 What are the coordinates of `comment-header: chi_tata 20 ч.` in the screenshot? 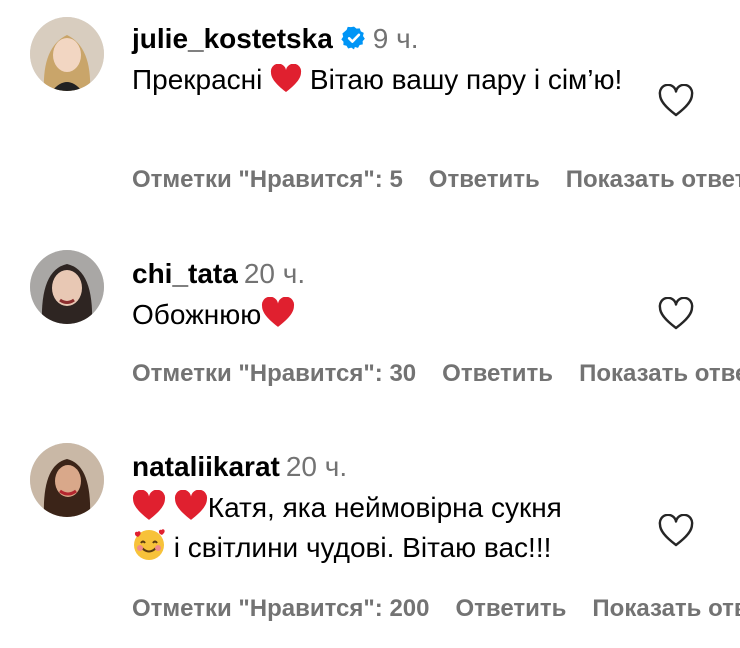 It's located at (406, 274).